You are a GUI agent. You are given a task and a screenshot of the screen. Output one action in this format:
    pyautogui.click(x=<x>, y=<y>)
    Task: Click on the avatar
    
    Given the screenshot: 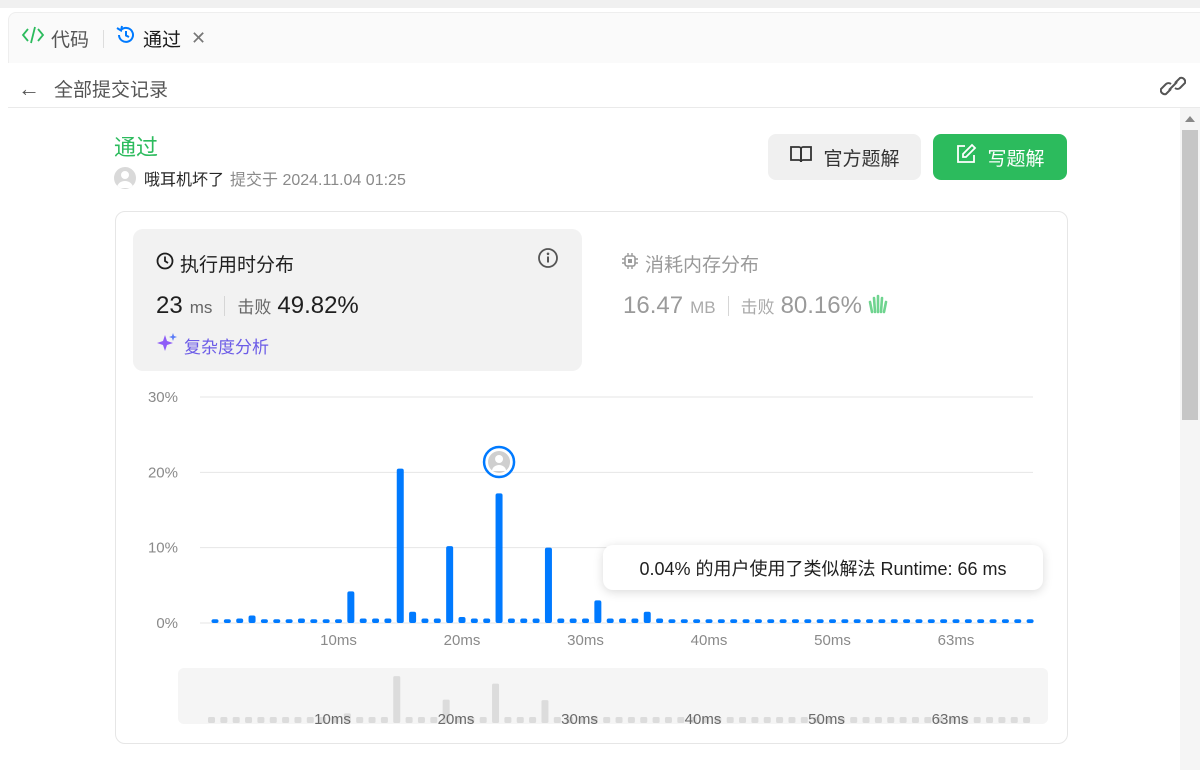 What is the action you would take?
    pyautogui.click(x=125, y=178)
    